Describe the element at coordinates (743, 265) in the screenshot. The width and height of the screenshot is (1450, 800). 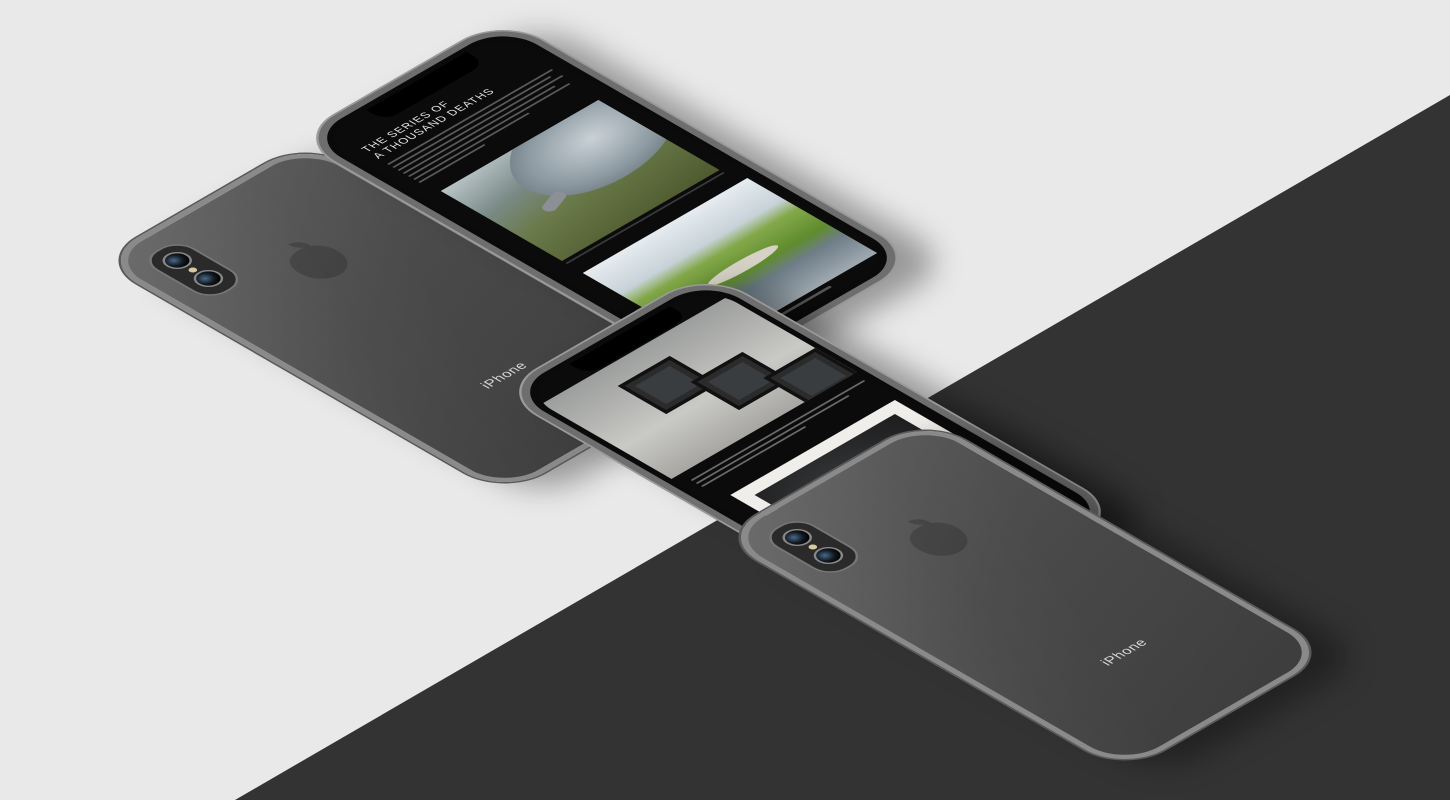
I see `water-shape` at that location.